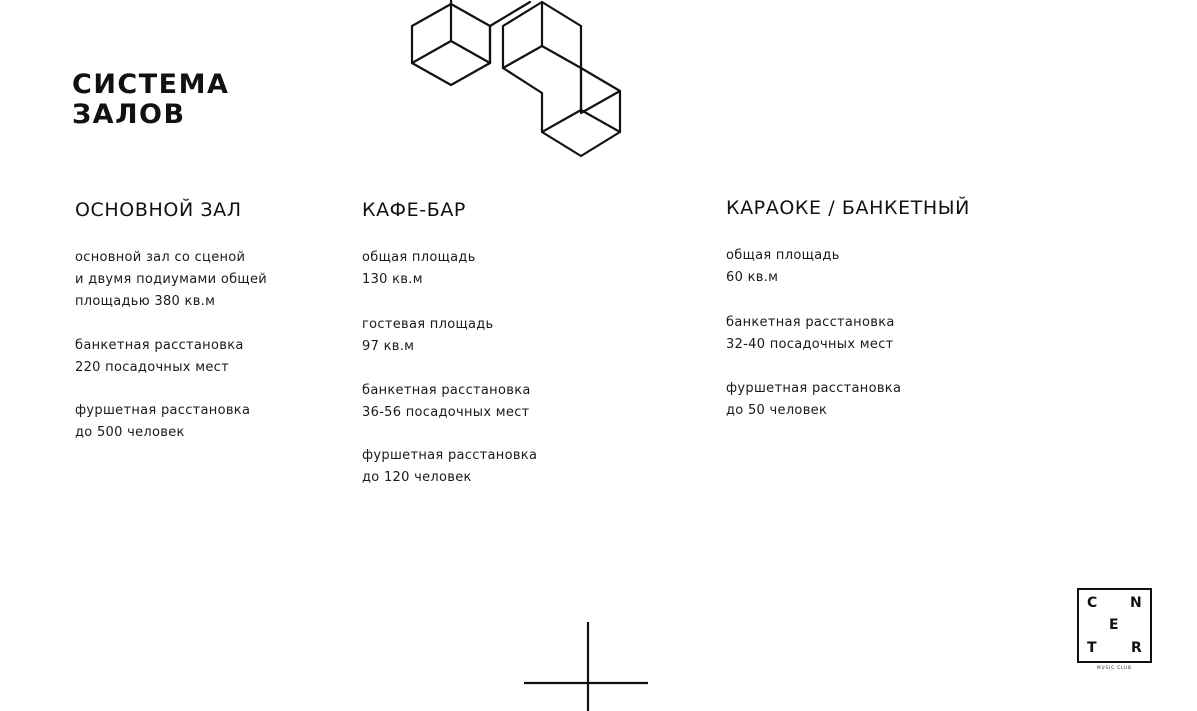 The height and width of the screenshot is (711, 1197). What do you see at coordinates (516, 79) in the screenshot?
I see `isometric-cubes-icon` at bounding box center [516, 79].